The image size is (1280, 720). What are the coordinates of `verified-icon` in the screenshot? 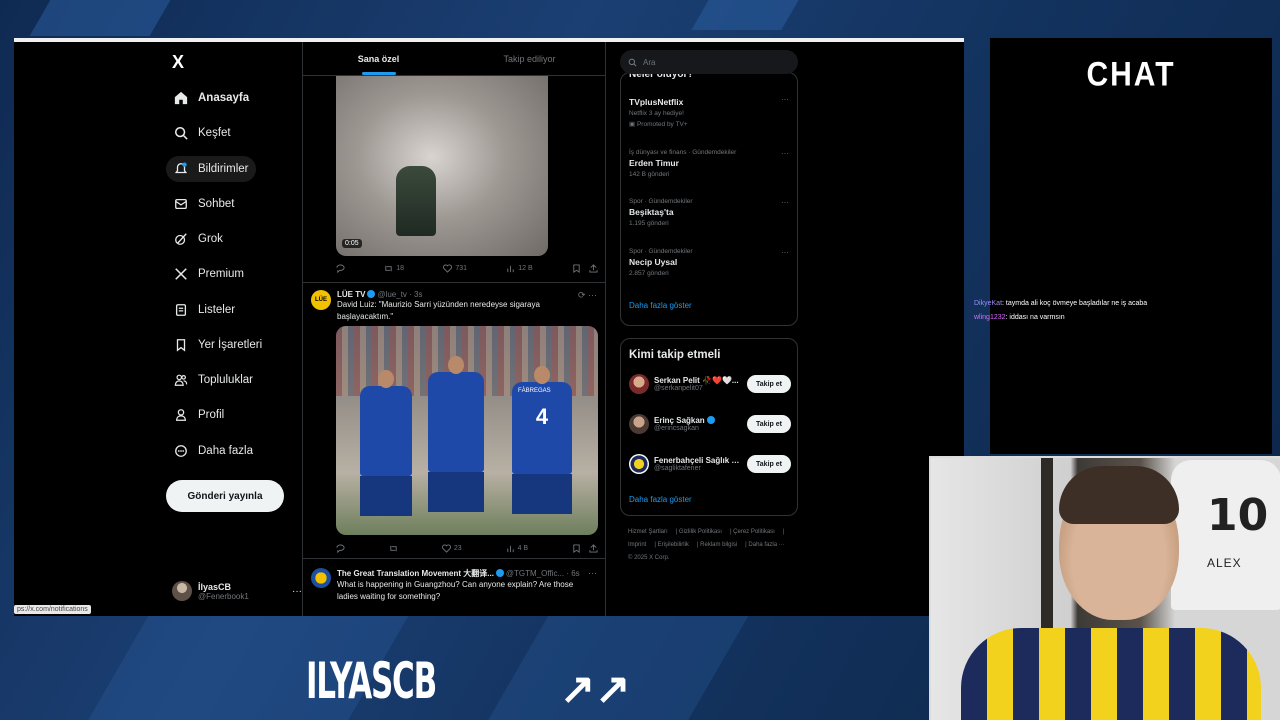 It's located at (499, 573).